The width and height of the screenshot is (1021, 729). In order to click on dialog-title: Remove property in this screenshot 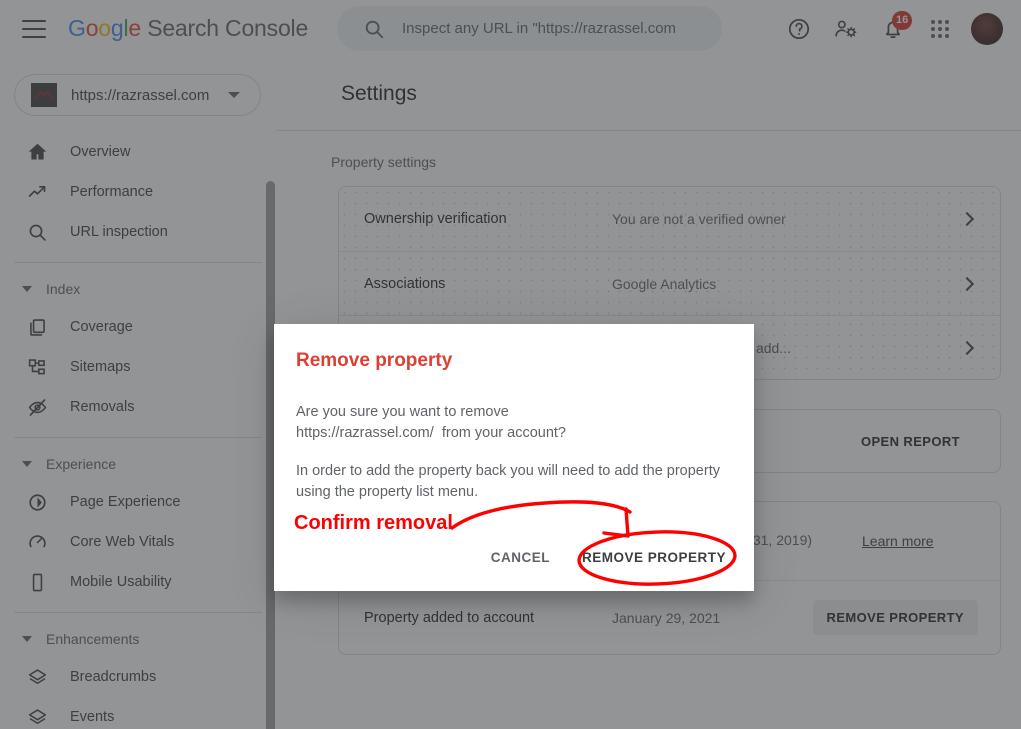, I will do `click(374, 360)`.